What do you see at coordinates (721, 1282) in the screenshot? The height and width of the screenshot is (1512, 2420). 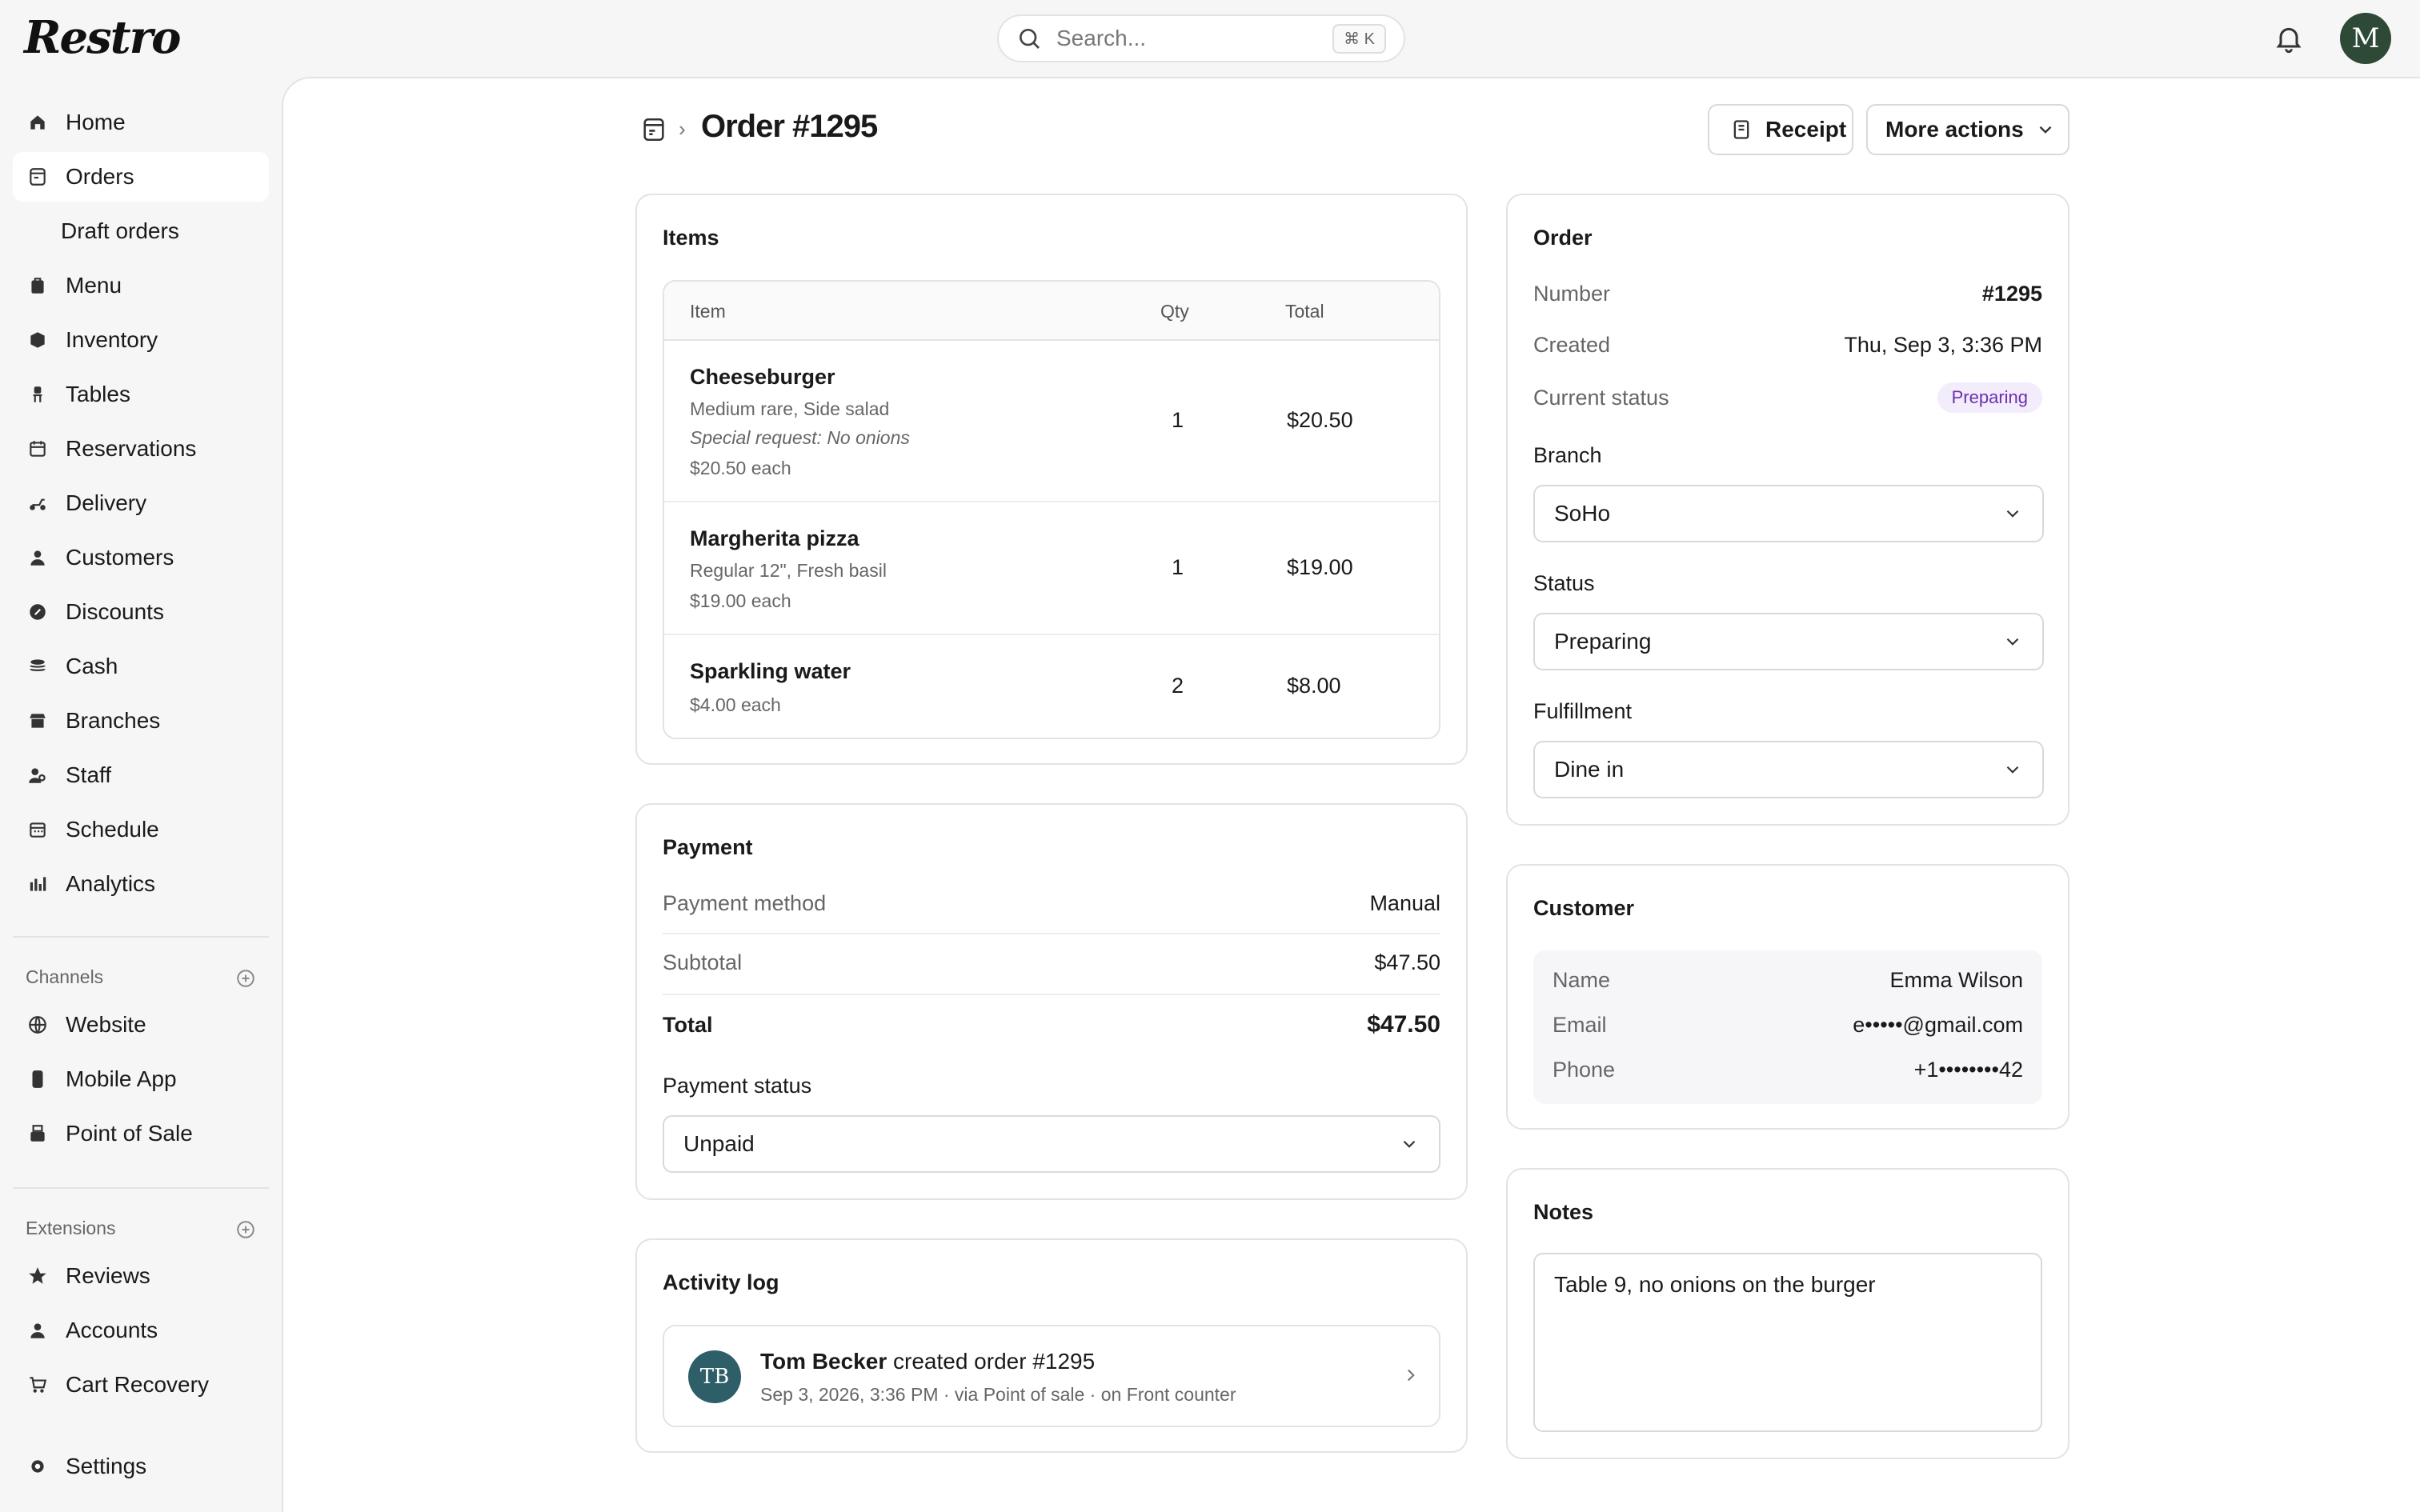 I see `activity-log-title: Activity log` at bounding box center [721, 1282].